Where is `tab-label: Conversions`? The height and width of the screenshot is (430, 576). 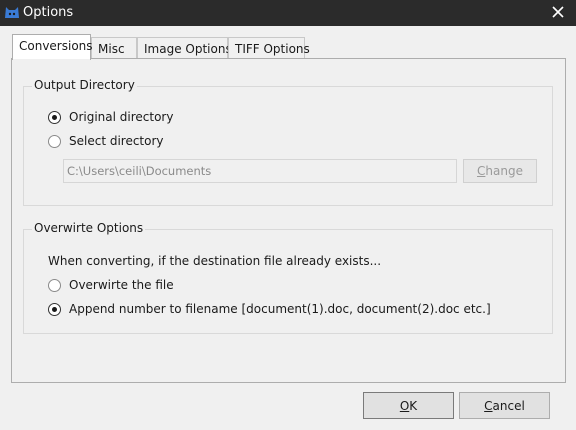 tab-label: Conversions is located at coordinates (56, 46).